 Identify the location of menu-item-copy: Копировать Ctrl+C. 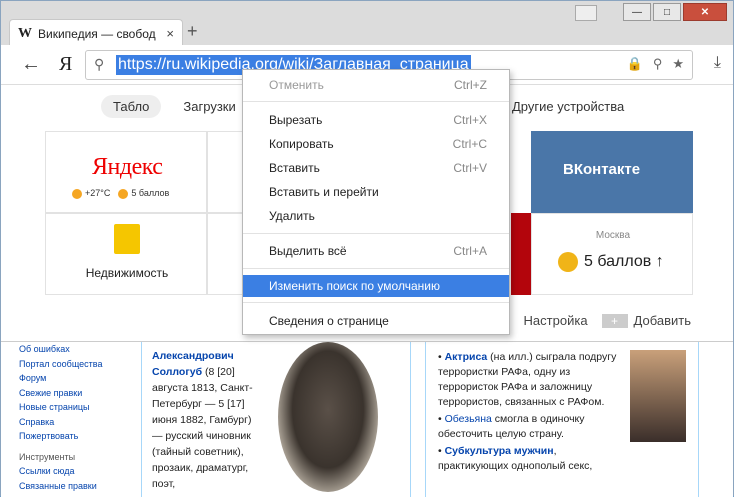
(376, 144).